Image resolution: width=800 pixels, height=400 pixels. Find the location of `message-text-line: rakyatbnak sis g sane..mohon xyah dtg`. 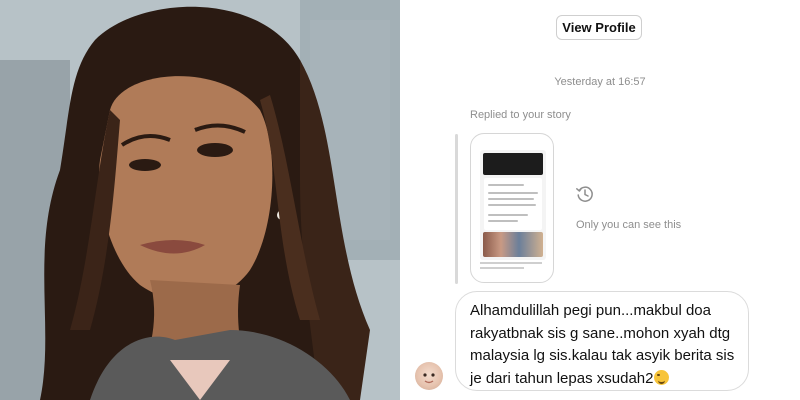

message-text-line: rakyatbnak sis g sane..mohon xyah dtg is located at coordinates (600, 333).